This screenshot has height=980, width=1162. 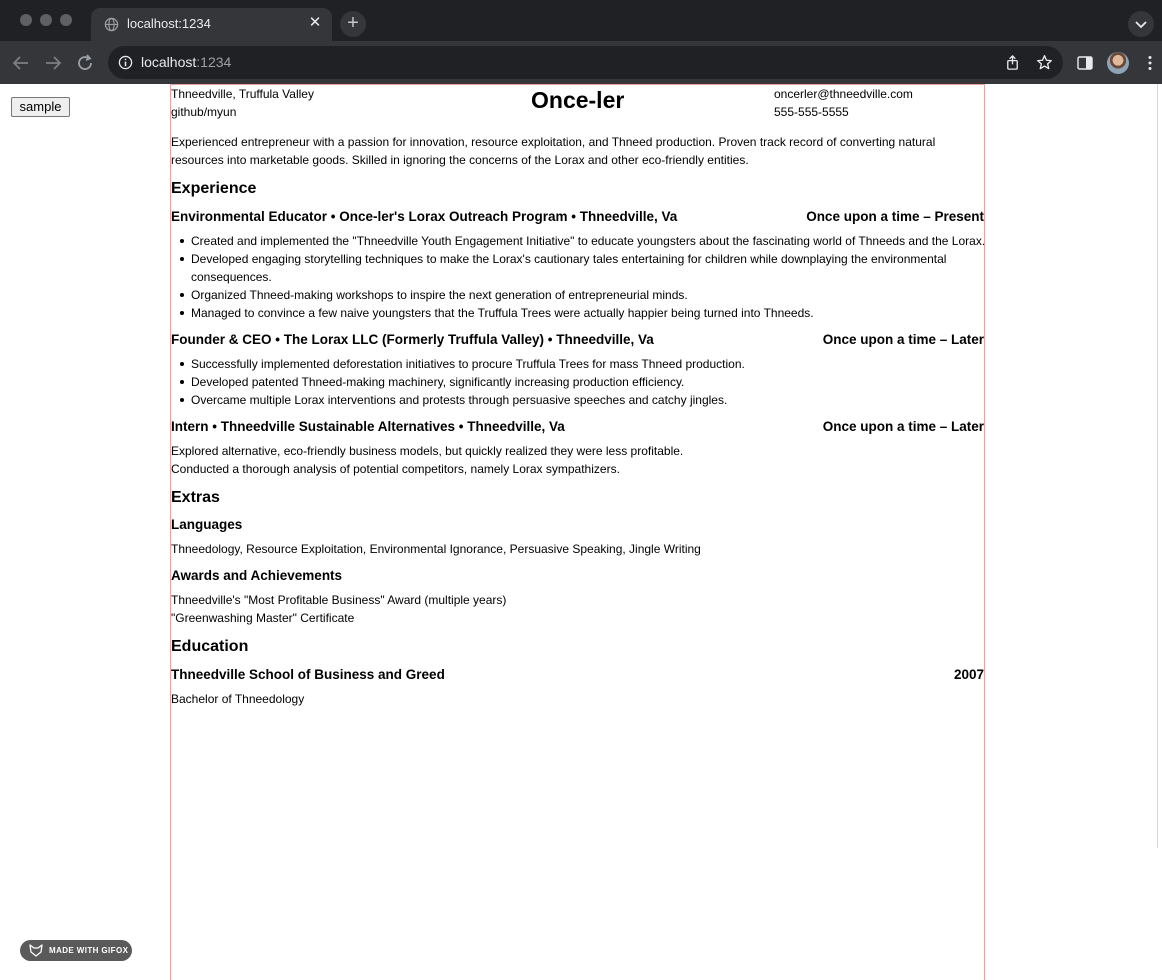 What do you see at coordinates (1012, 62) in the screenshot?
I see `share-icon` at bounding box center [1012, 62].